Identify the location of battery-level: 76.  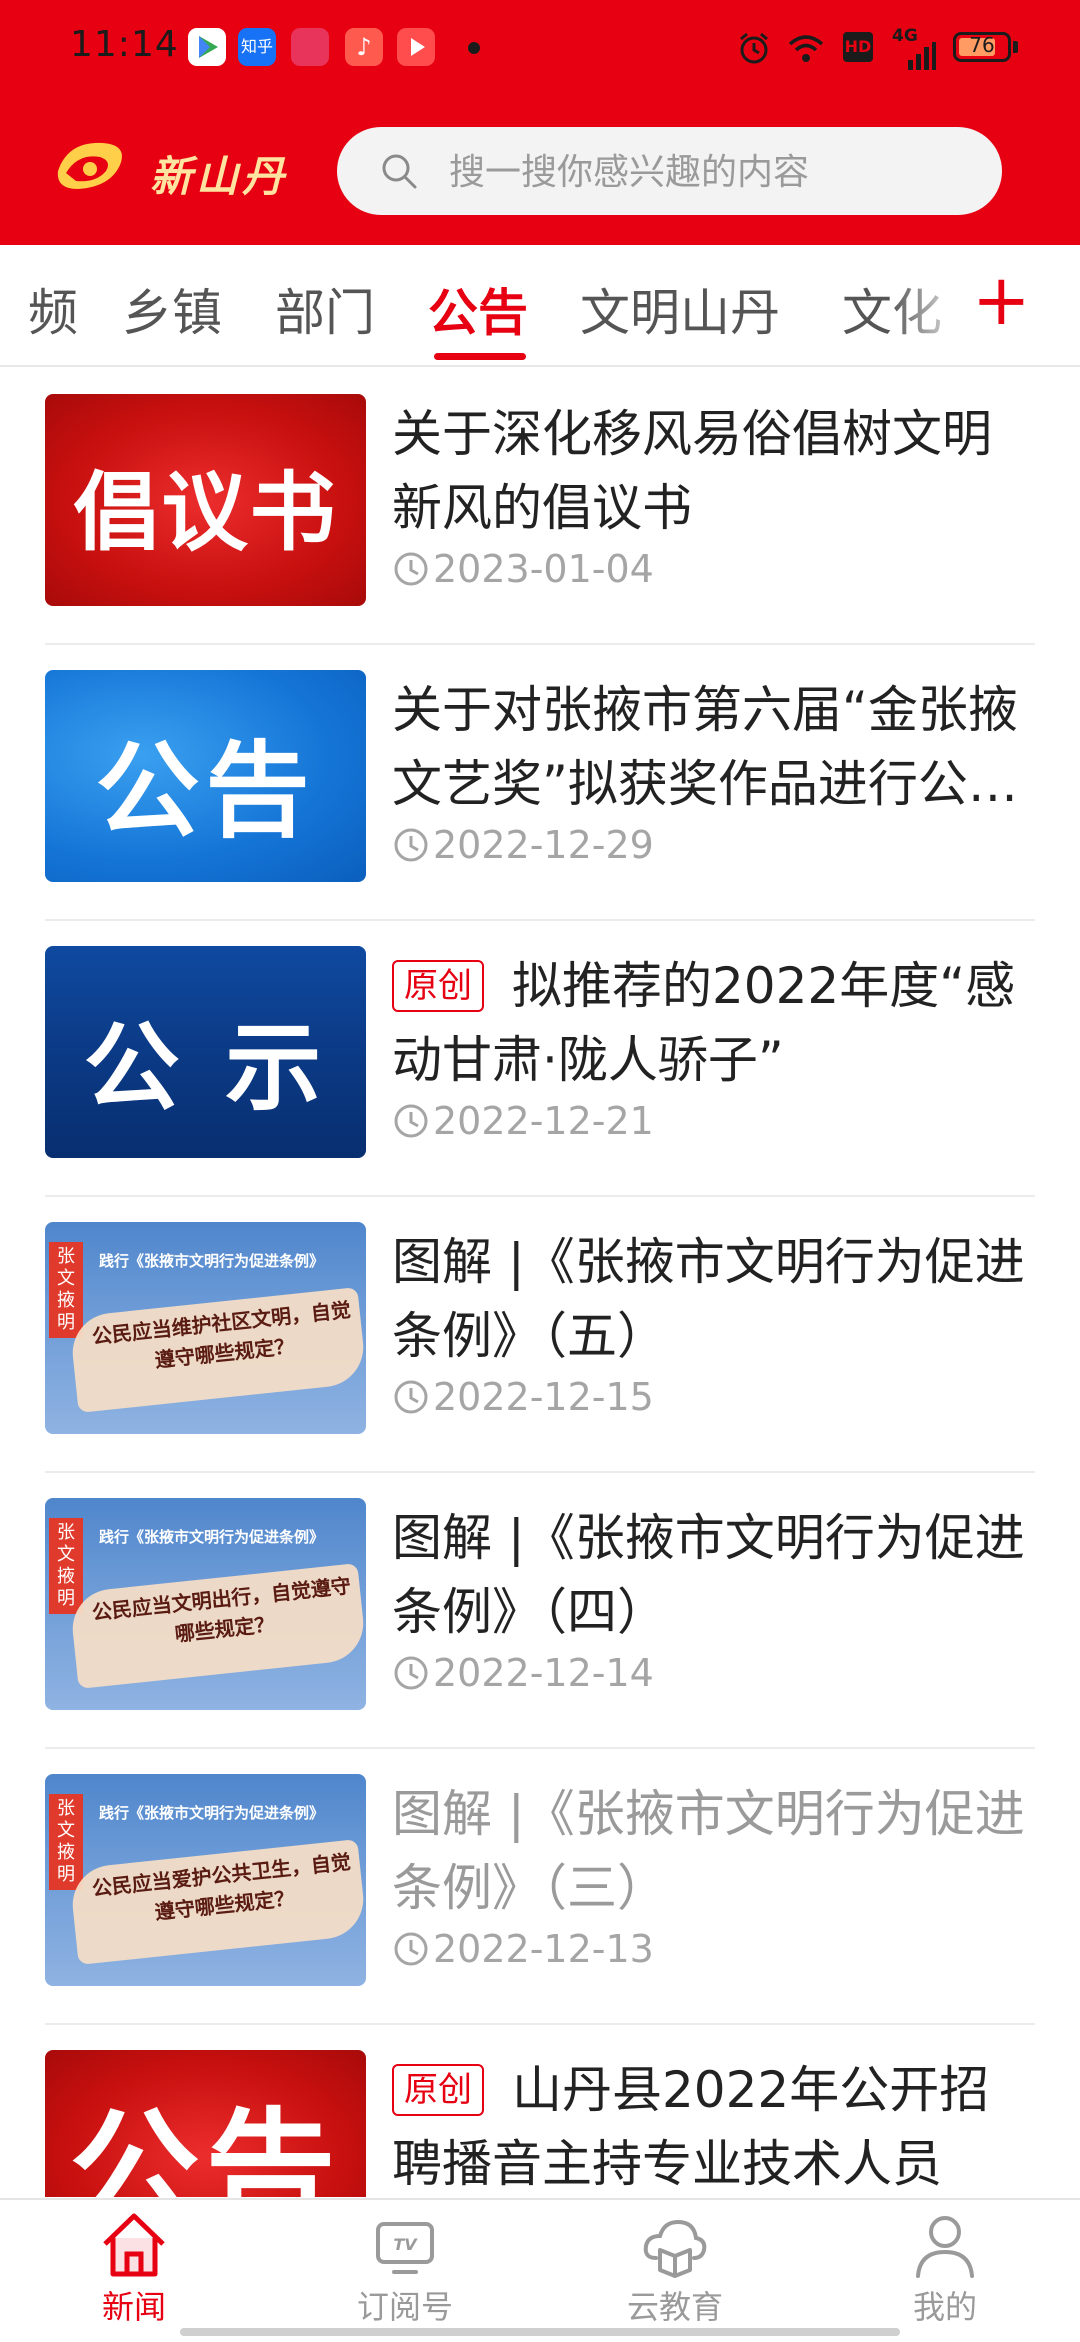
(982, 45).